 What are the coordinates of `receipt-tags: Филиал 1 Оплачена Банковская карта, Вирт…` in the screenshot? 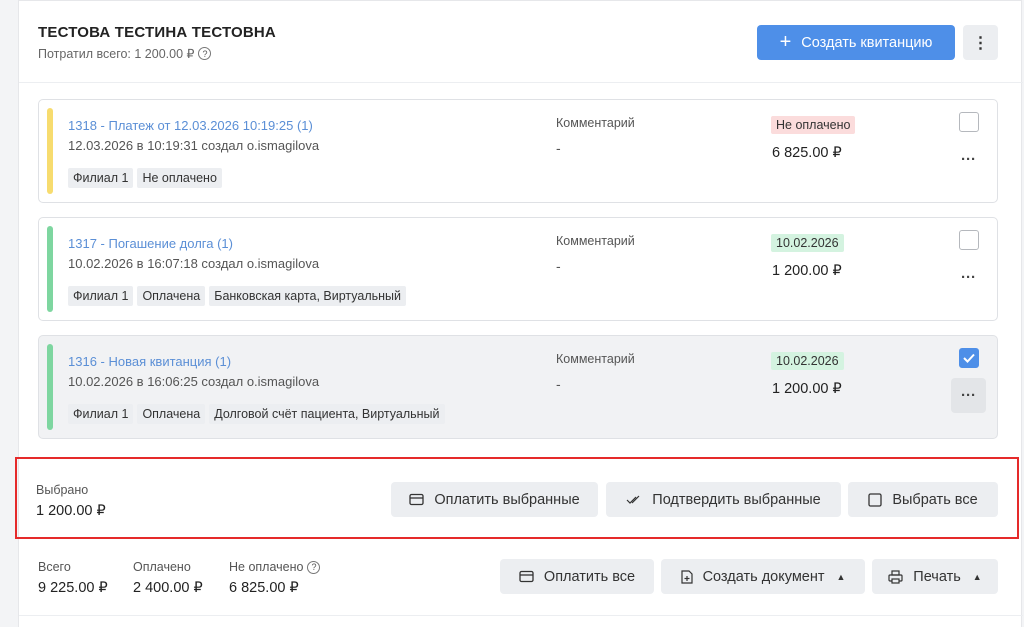 It's located at (237, 296).